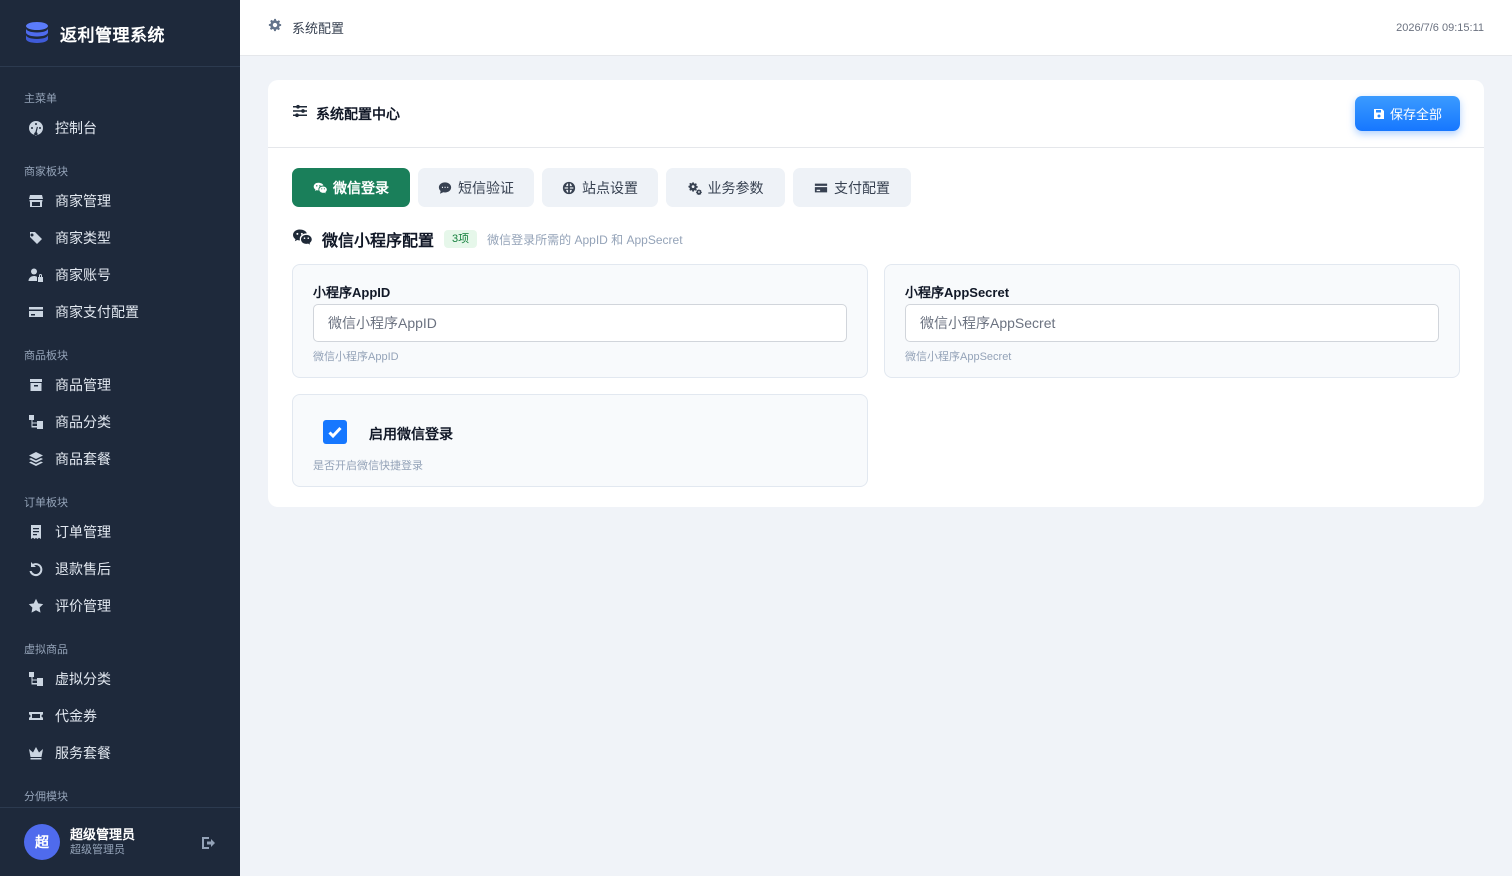 This screenshot has height=876, width=1512. What do you see at coordinates (358, 113) in the screenshot?
I see `card-title: 系统配置中心` at bounding box center [358, 113].